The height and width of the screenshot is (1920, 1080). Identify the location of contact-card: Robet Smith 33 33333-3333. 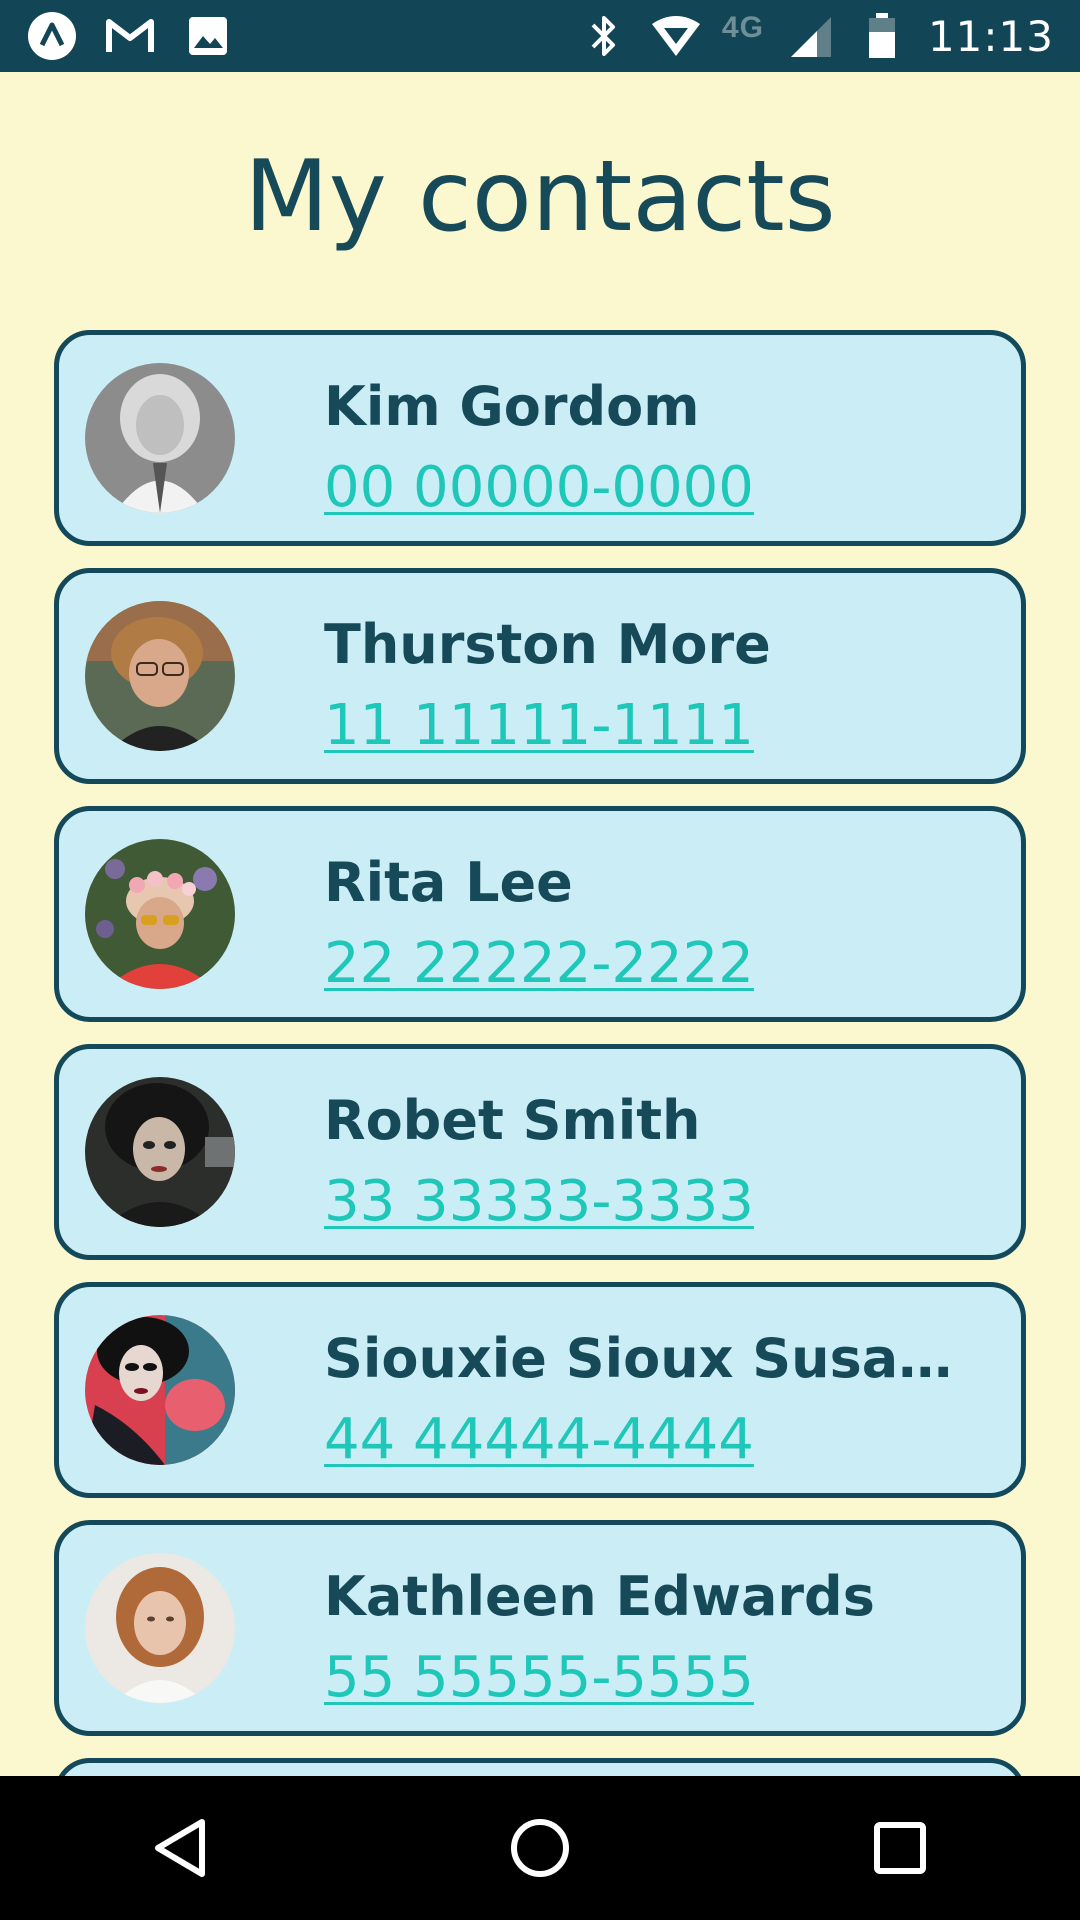
(540, 1152).